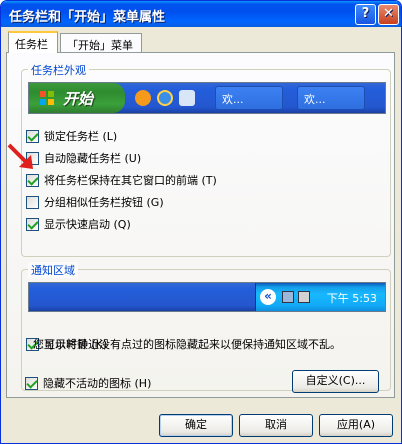 This screenshot has width=402, height=444. What do you see at coordinates (187, 344) in the screenshot?
I see `notification-description: 您可以将最近没有点过的图标隐藏起来以便保持通知区域不乱。` at bounding box center [187, 344].